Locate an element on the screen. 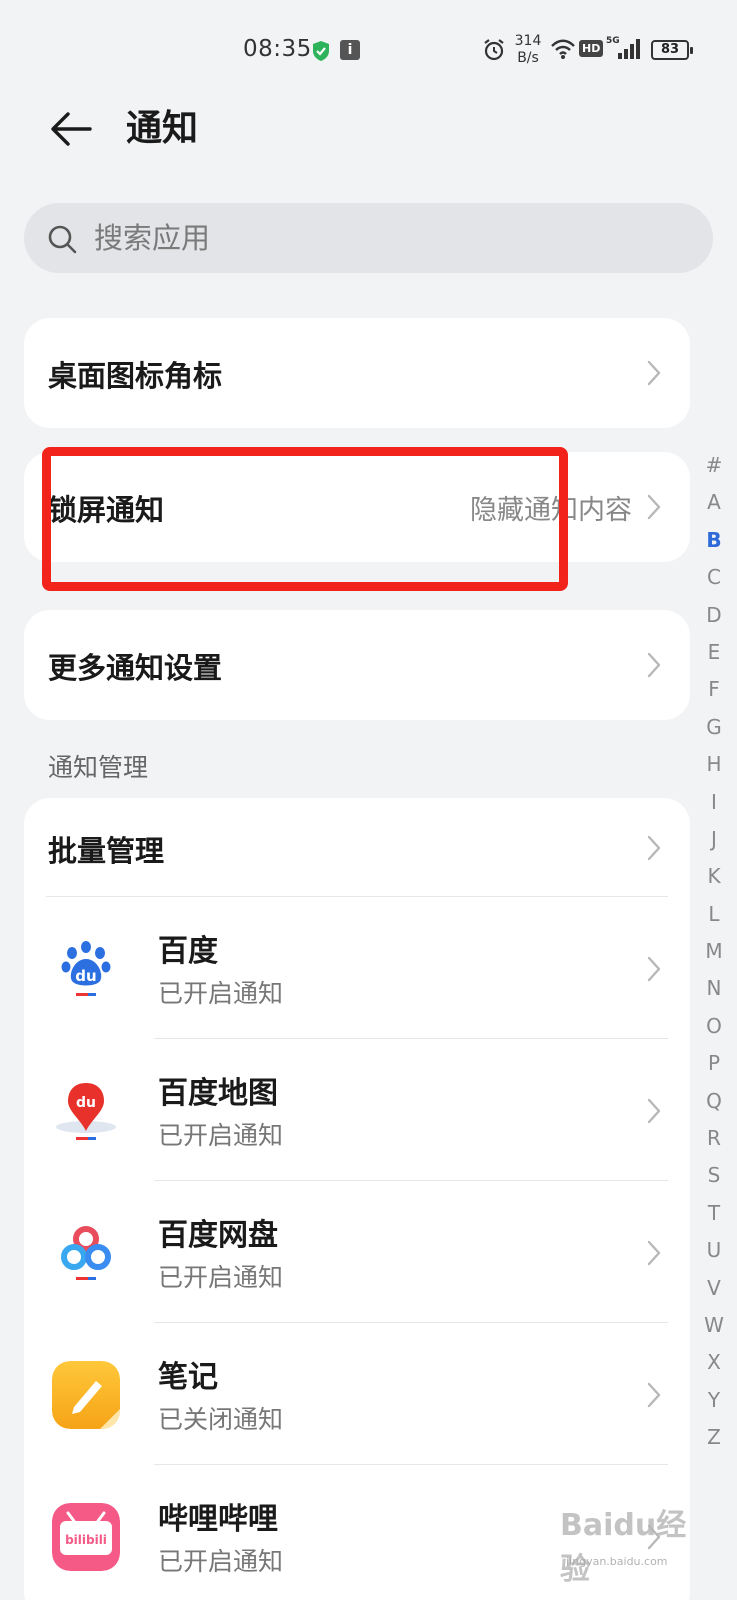 This screenshot has width=737, height=1600. baidu-logo-text: du is located at coordinates (85, 976).